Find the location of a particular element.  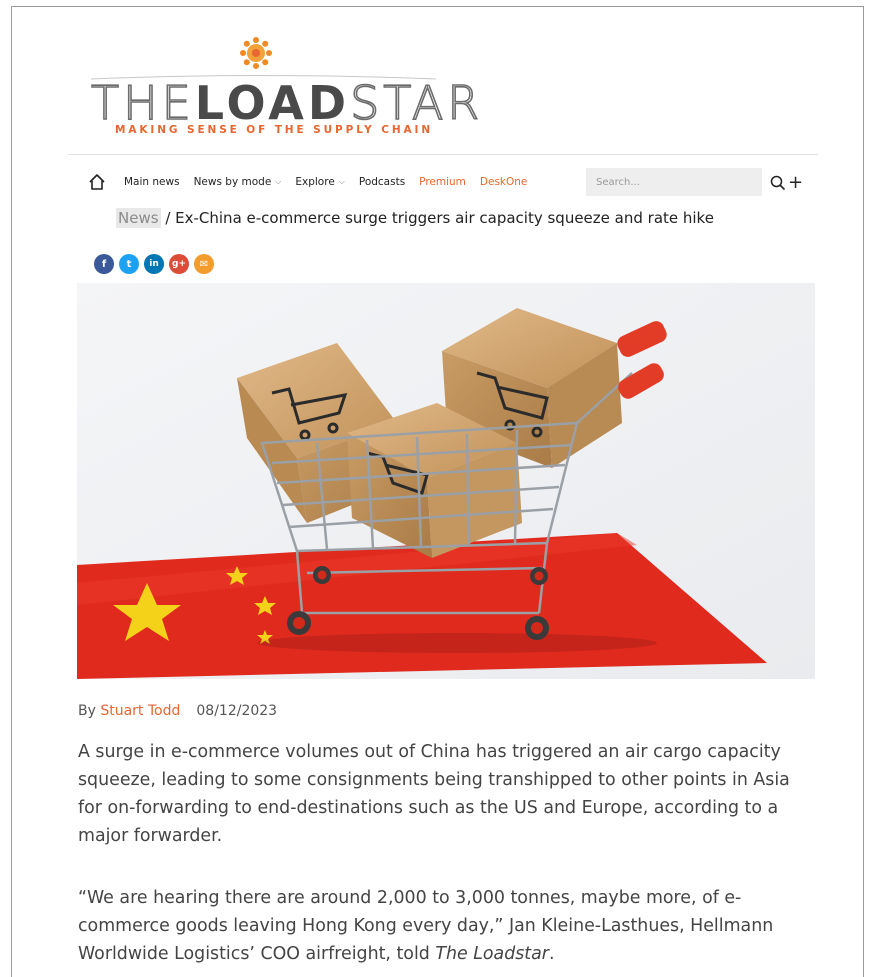

logo-load: LOAD is located at coordinates (272, 103).